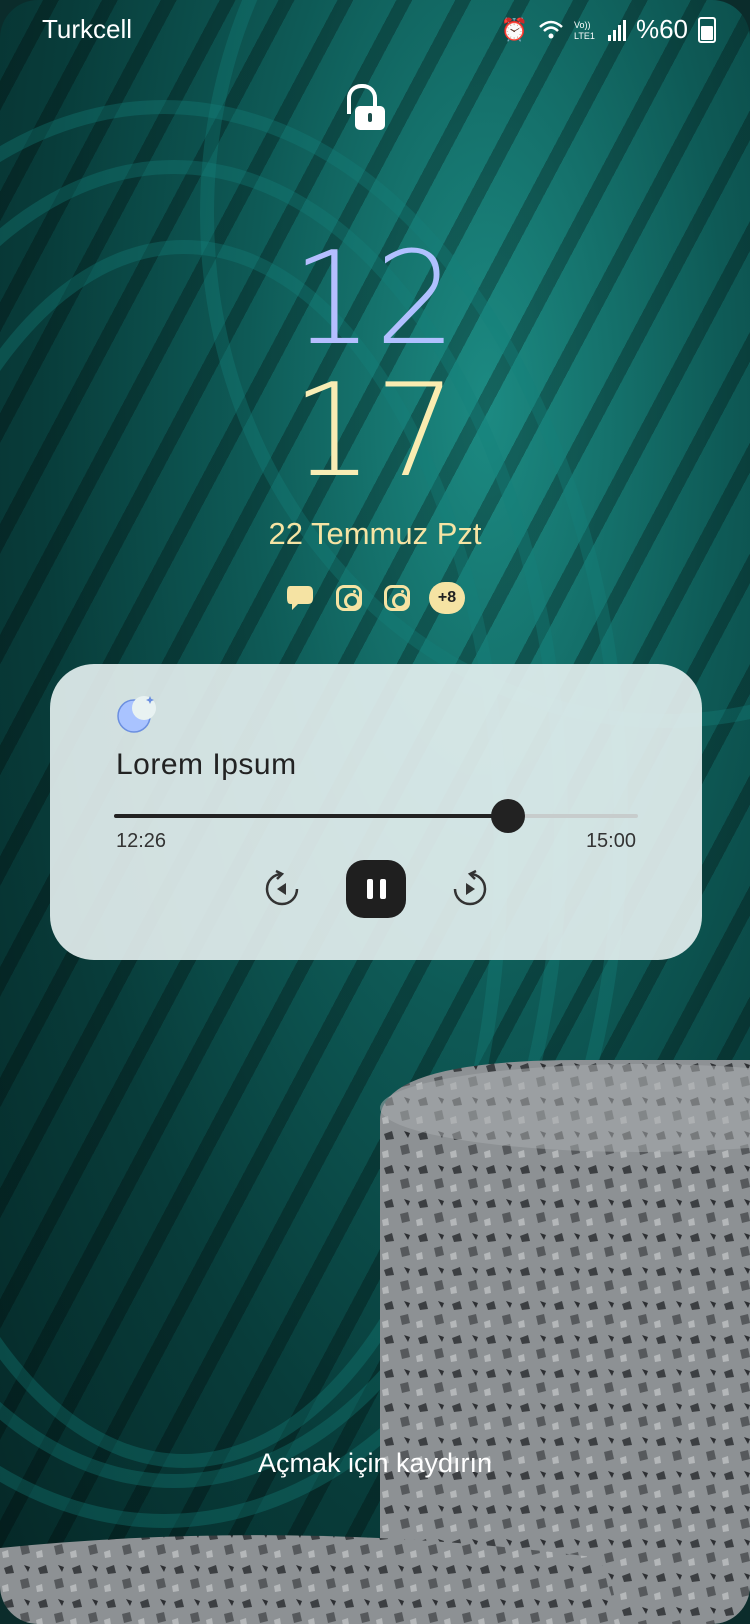 The image size is (750, 1624). What do you see at coordinates (514, 29) in the screenshot?
I see `alarm-icon: ⏰` at bounding box center [514, 29].